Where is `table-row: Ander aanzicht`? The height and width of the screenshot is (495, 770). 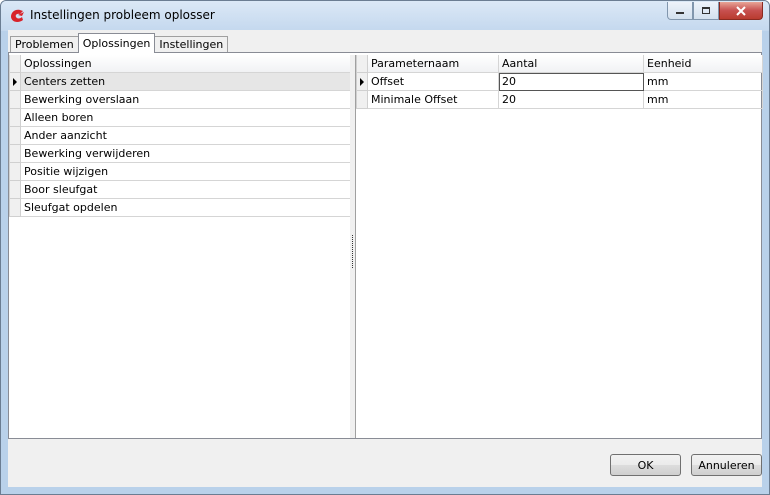 table-row: Ander aanzicht is located at coordinates (180, 135).